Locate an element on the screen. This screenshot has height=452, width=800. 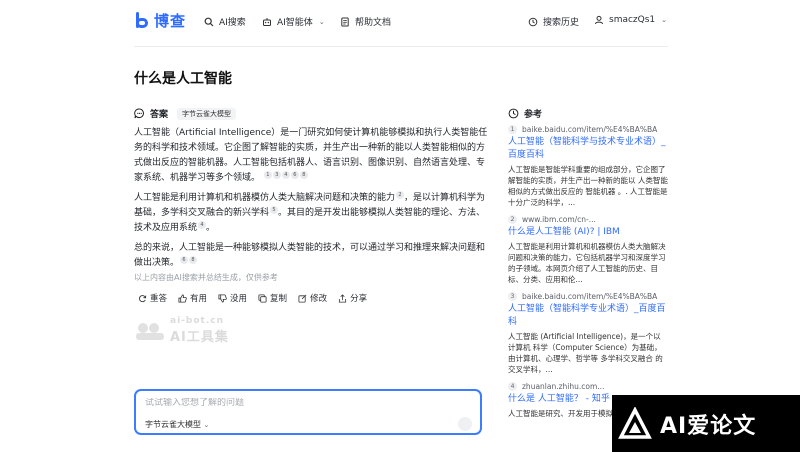
regenerate-button: 重答 is located at coordinates (152, 298).